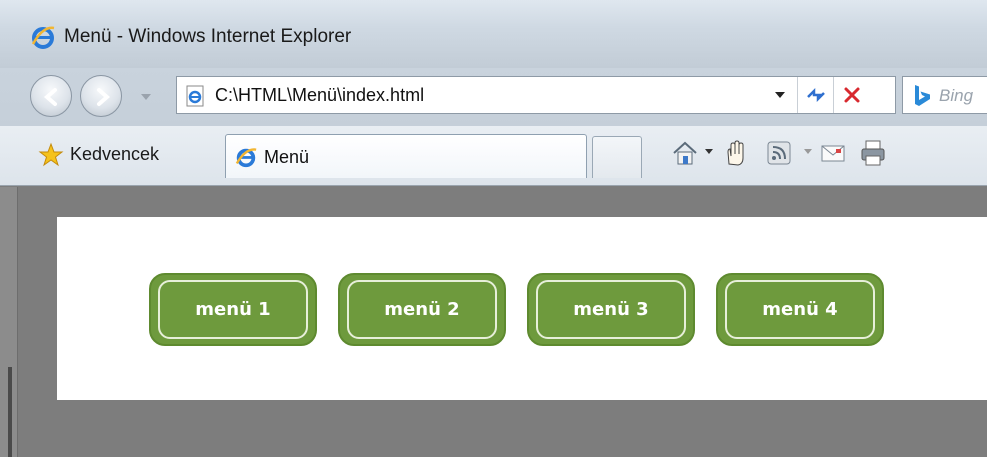  I want to click on navigation-bar: C:\HTML\Menü\index.html Bing, so click(493, 97).